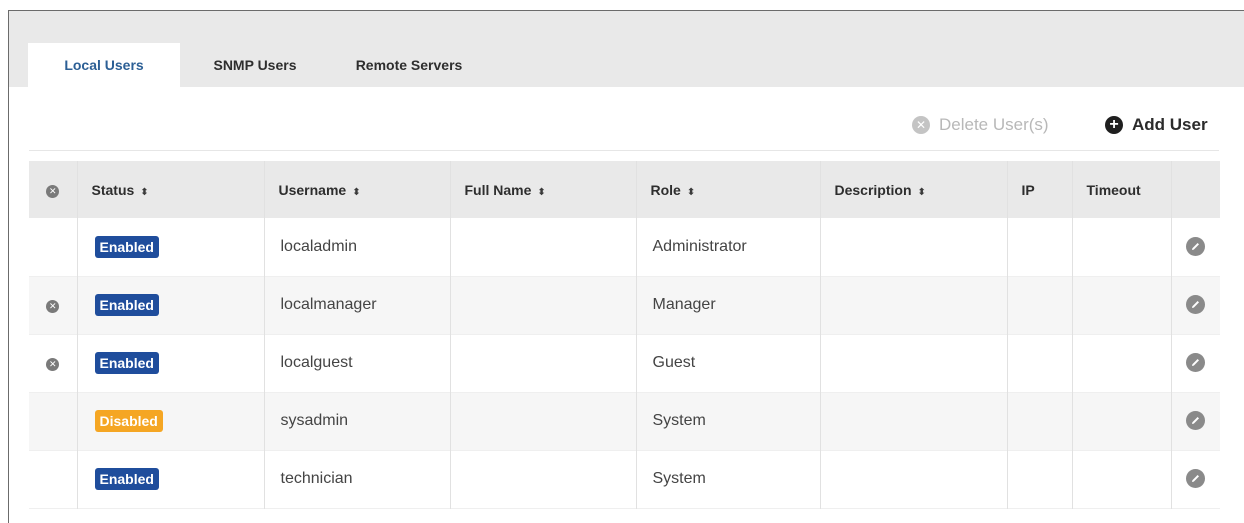  What do you see at coordinates (994, 124) in the screenshot?
I see `delete-users-label: Delete User(s)` at bounding box center [994, 124].